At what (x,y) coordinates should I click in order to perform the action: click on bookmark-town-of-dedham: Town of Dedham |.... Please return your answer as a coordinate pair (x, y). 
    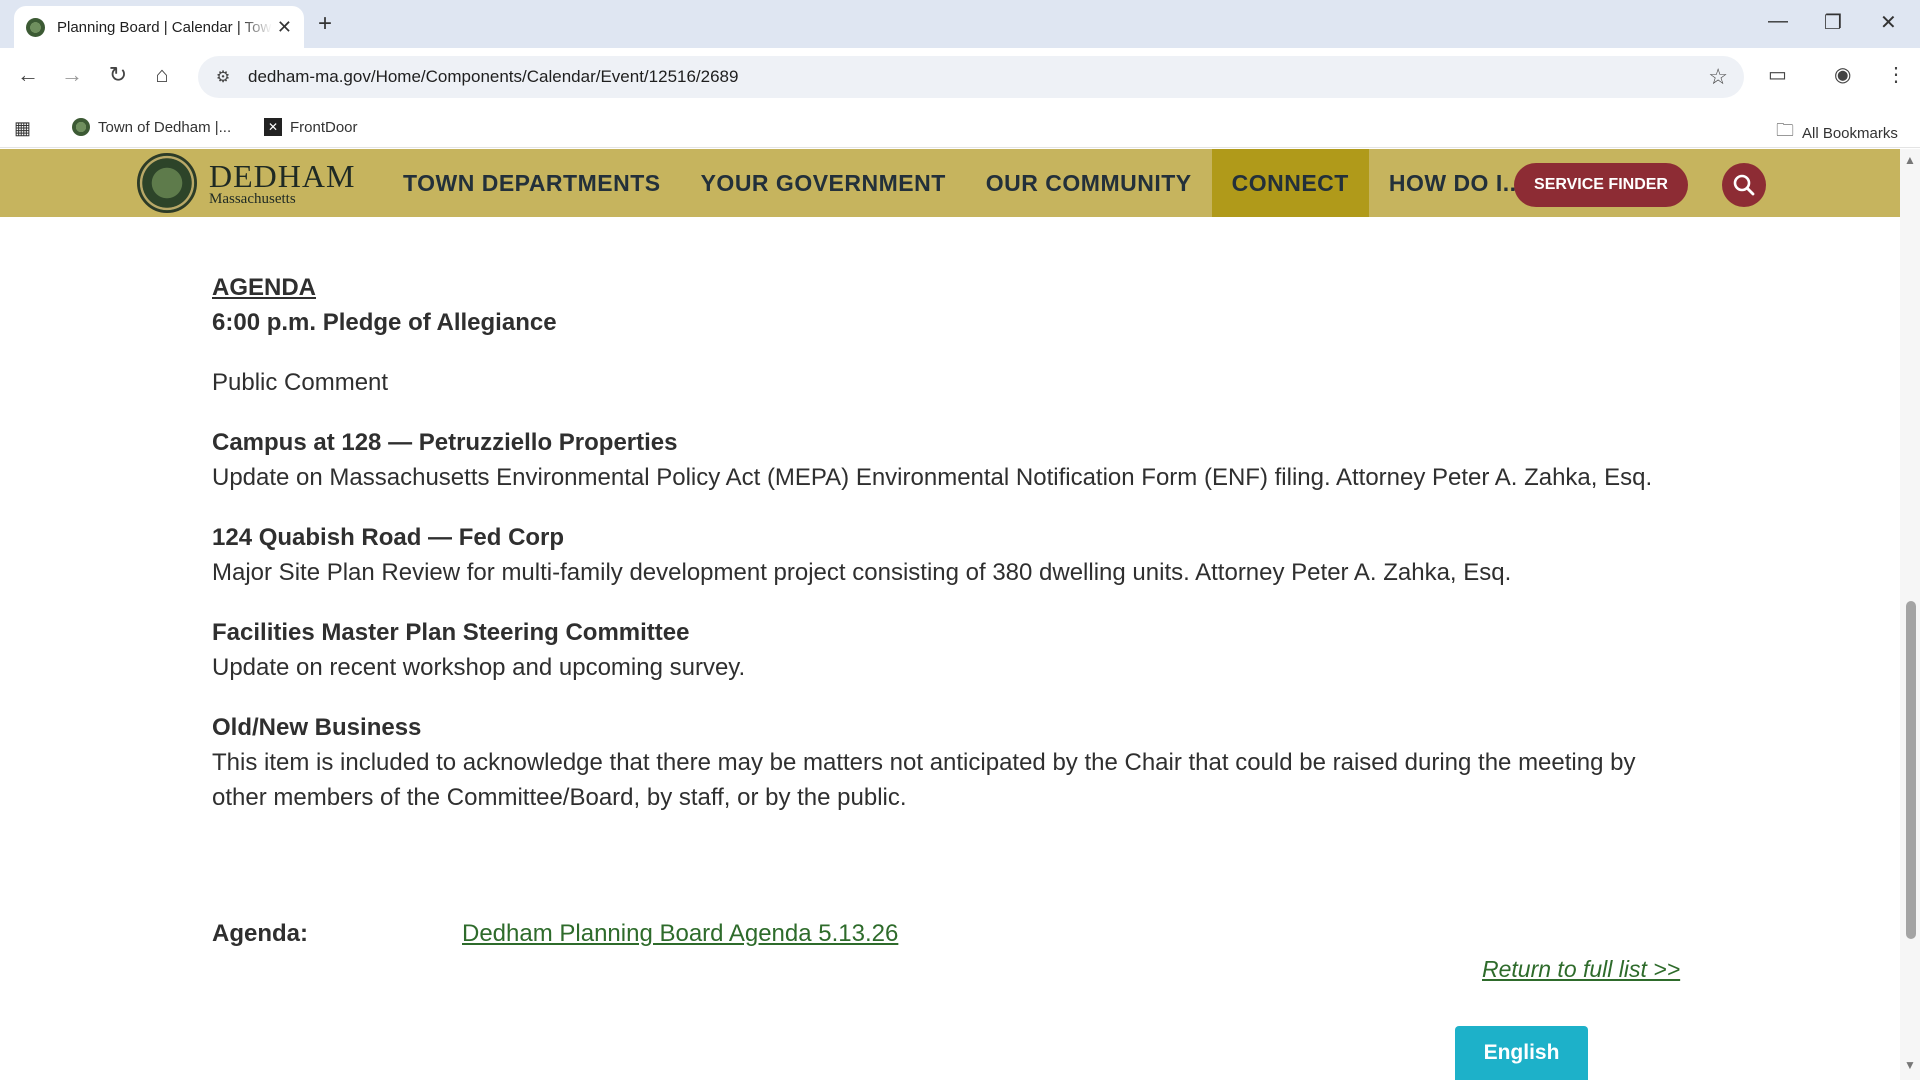
    Looking at the image, I should click on (151, 127).